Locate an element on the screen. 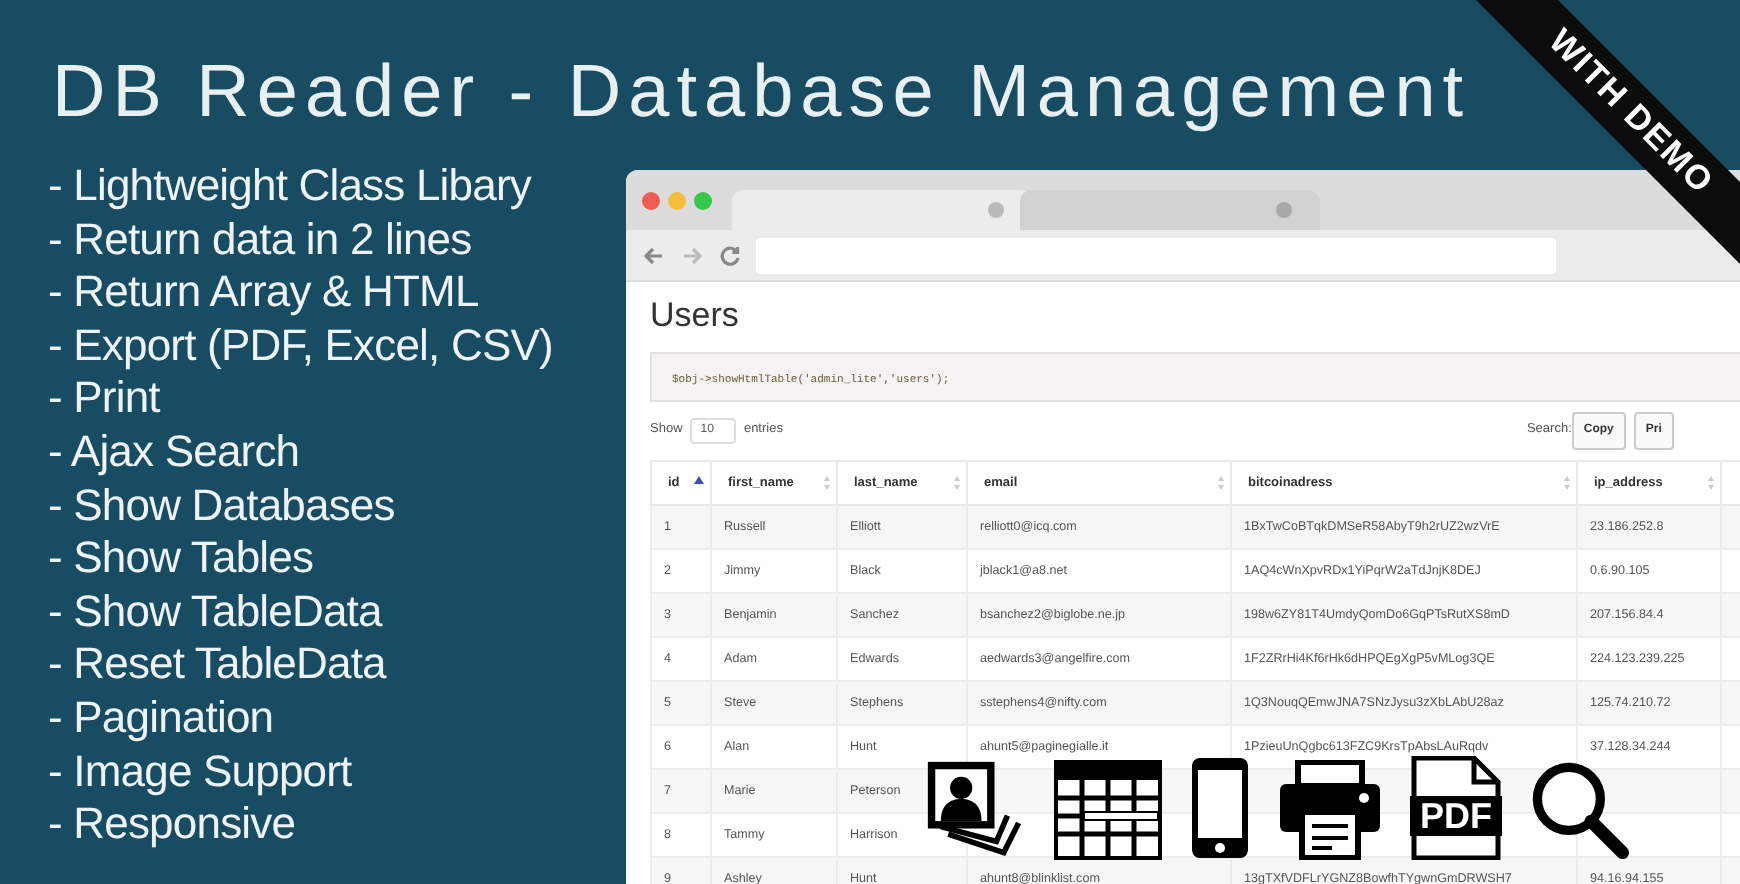  feature-item: - Show TableData is located at coordinates (216, 612).